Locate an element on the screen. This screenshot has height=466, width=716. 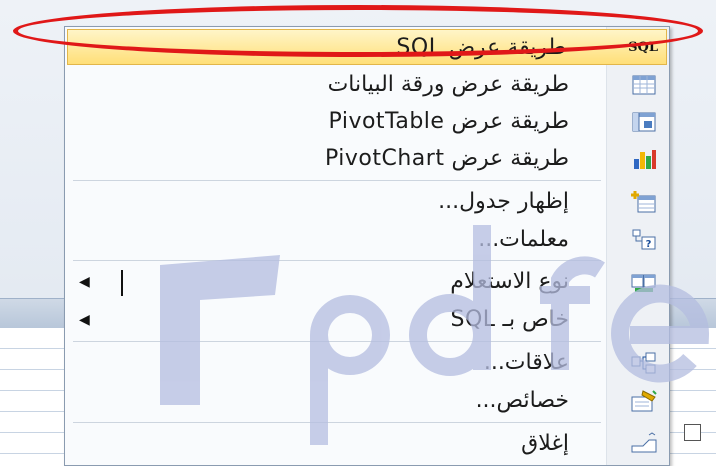
menu-item-pivottable-view: طريقة عرض PivotTable is located at coordinates (367, 122).